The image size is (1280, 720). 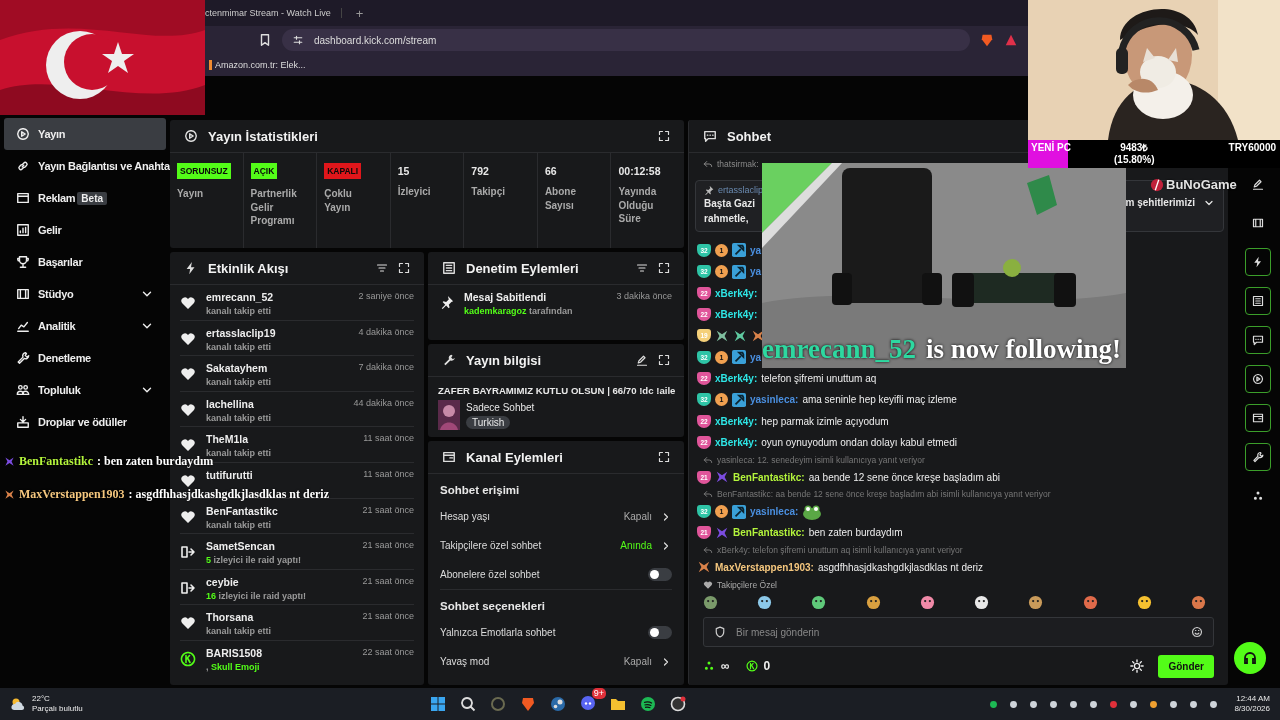 I want to click on send-button: Gönder, so click(x=1186, y=666).